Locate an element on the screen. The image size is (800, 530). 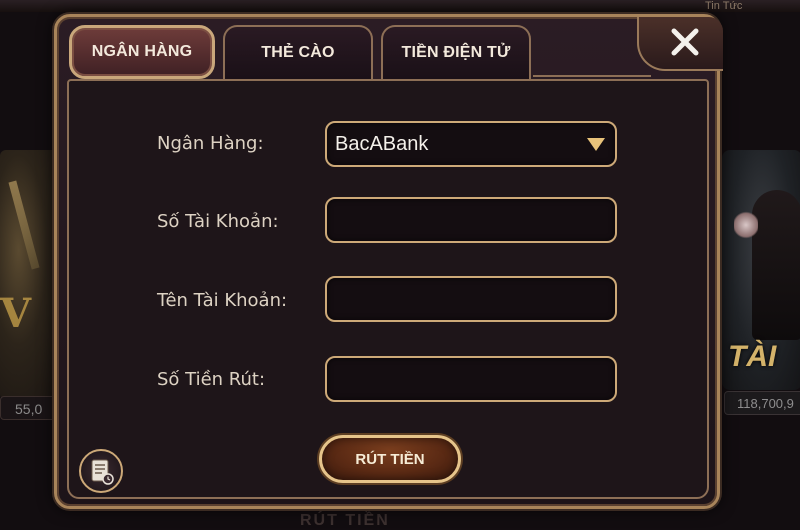
card-flowers is located at coordinates (746, 225).